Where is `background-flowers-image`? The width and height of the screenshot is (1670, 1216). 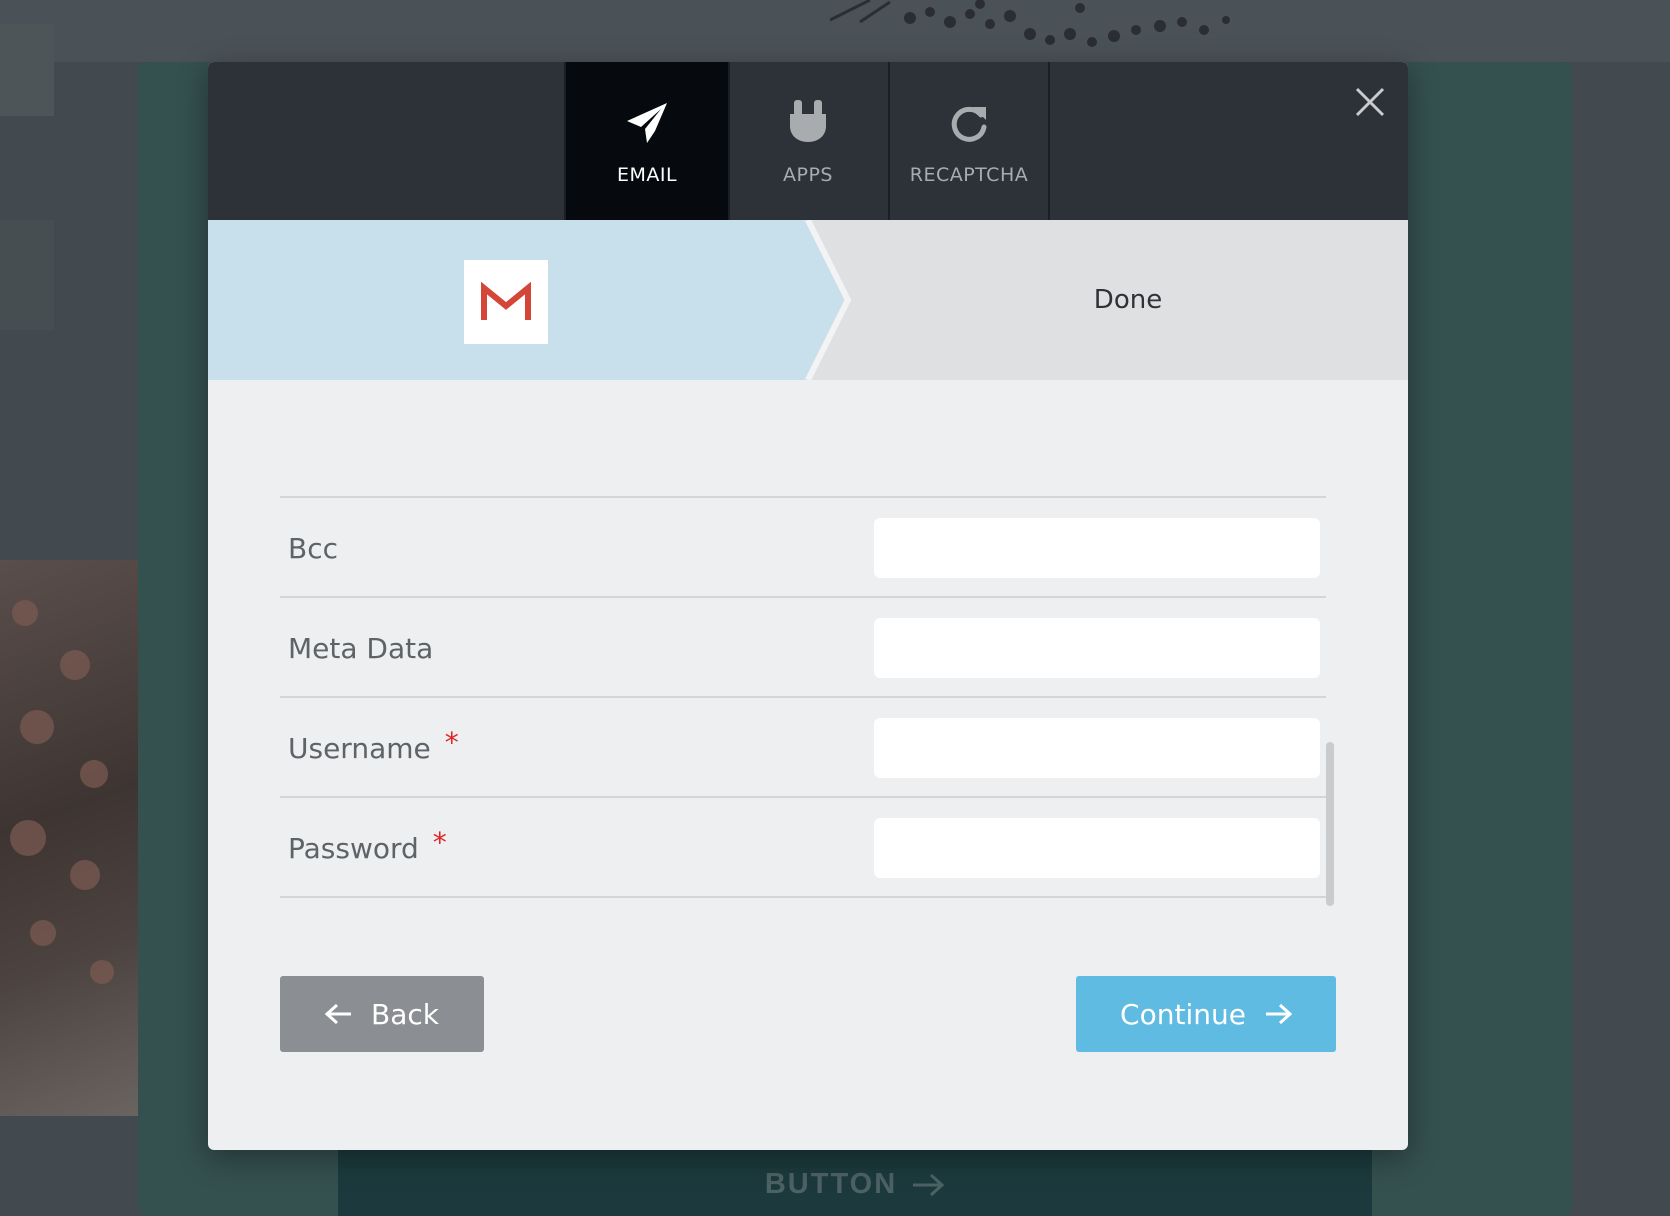 background-flowers-image is located at coordinates (1030, 23).